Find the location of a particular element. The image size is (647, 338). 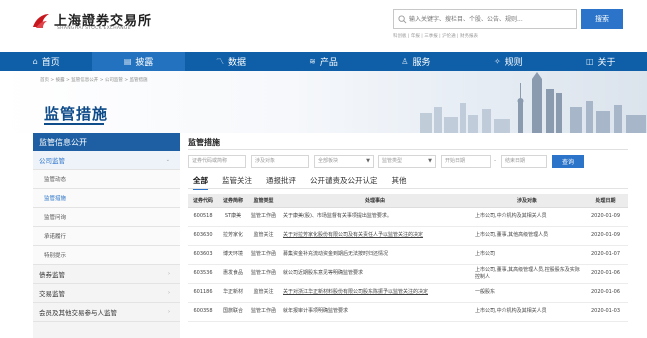

start-date-input: 开始日期 is located at coordinates (466, 161).